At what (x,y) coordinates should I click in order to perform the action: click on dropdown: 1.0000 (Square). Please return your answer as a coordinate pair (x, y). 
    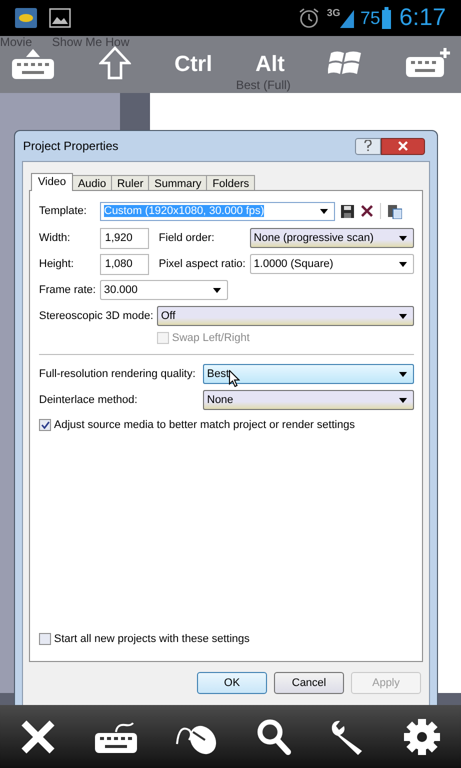
    Looking at the image, I should click on (332, 264).